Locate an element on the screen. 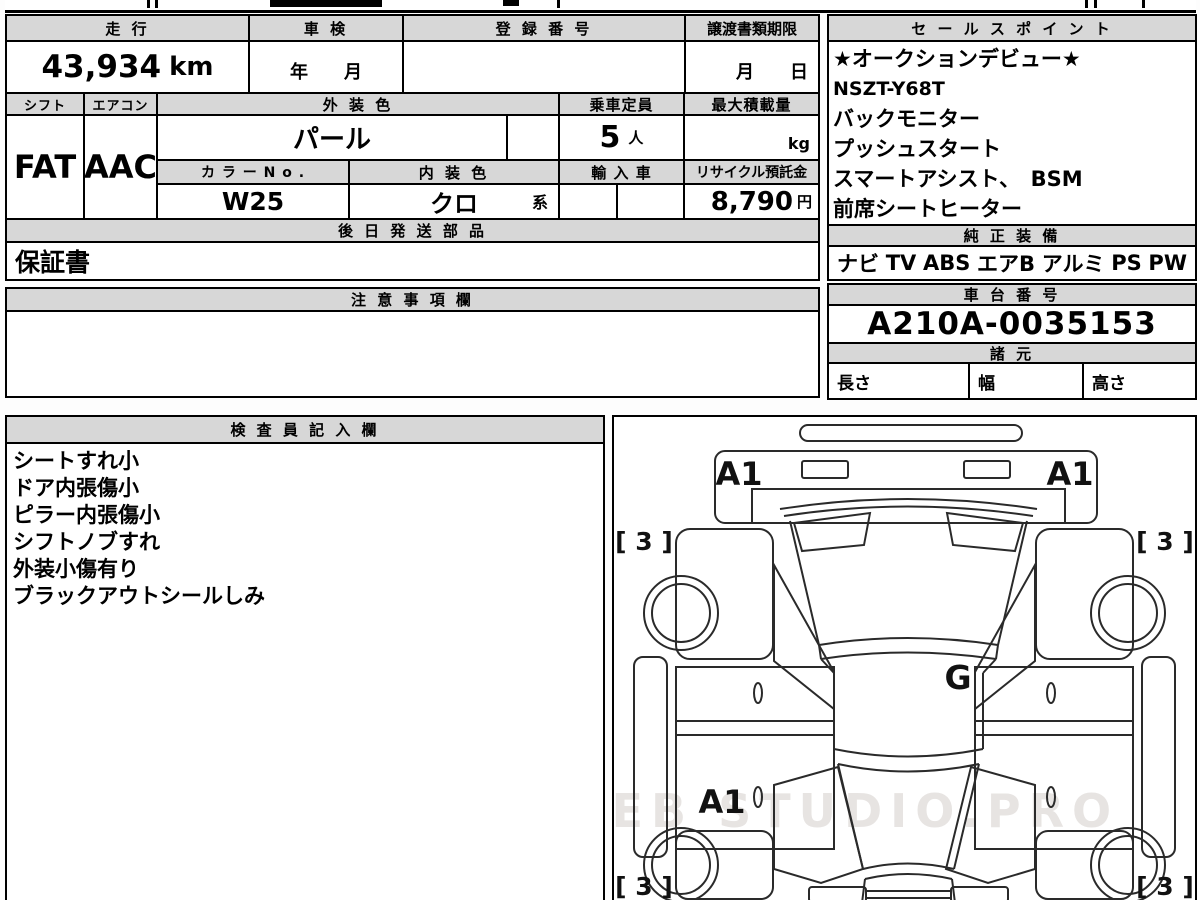 The width and height of the screenshot is (1200, 900). recycle-value-cell: 8,790 円 is located at coordinates (751, 201).